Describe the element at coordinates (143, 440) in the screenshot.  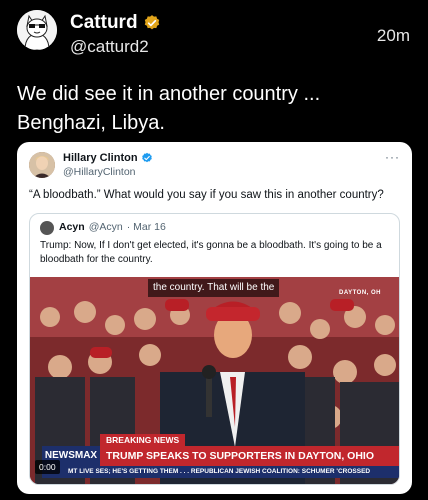
I see `breaking-news-label: BREAKING NEWS` at that location.